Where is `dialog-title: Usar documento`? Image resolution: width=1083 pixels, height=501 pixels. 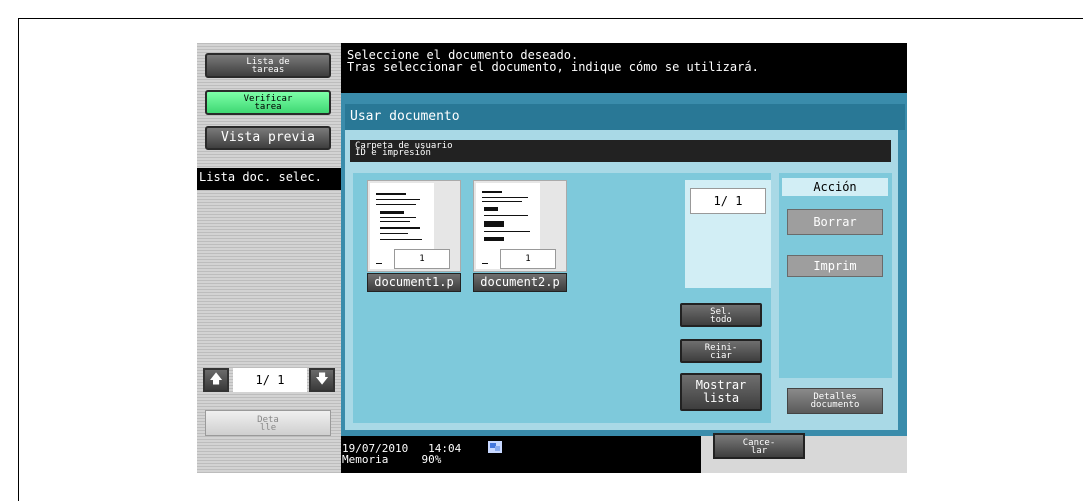 dialog-title: Usar documento is located at coordinates (625, 117).